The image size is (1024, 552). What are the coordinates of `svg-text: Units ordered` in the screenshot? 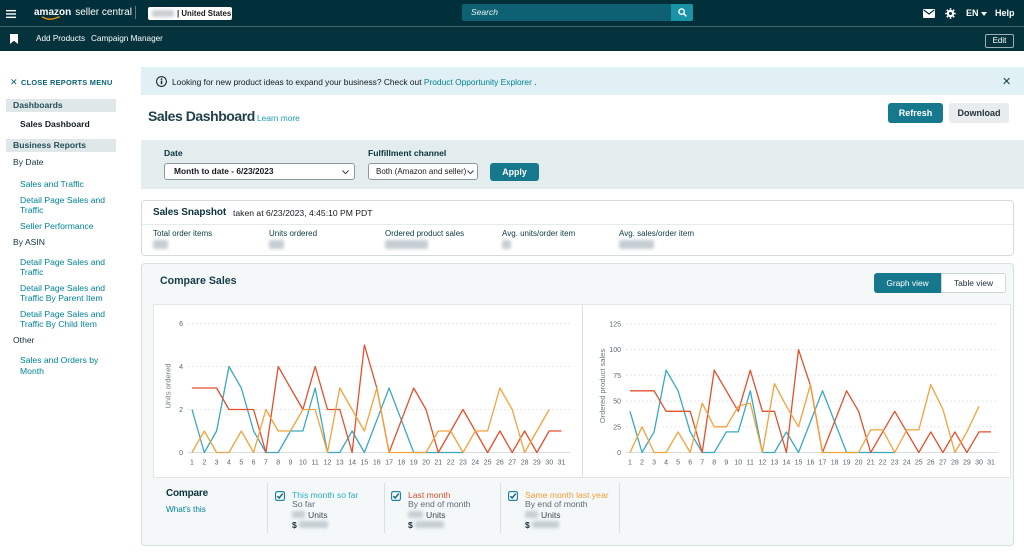 It's located at (168, 385).